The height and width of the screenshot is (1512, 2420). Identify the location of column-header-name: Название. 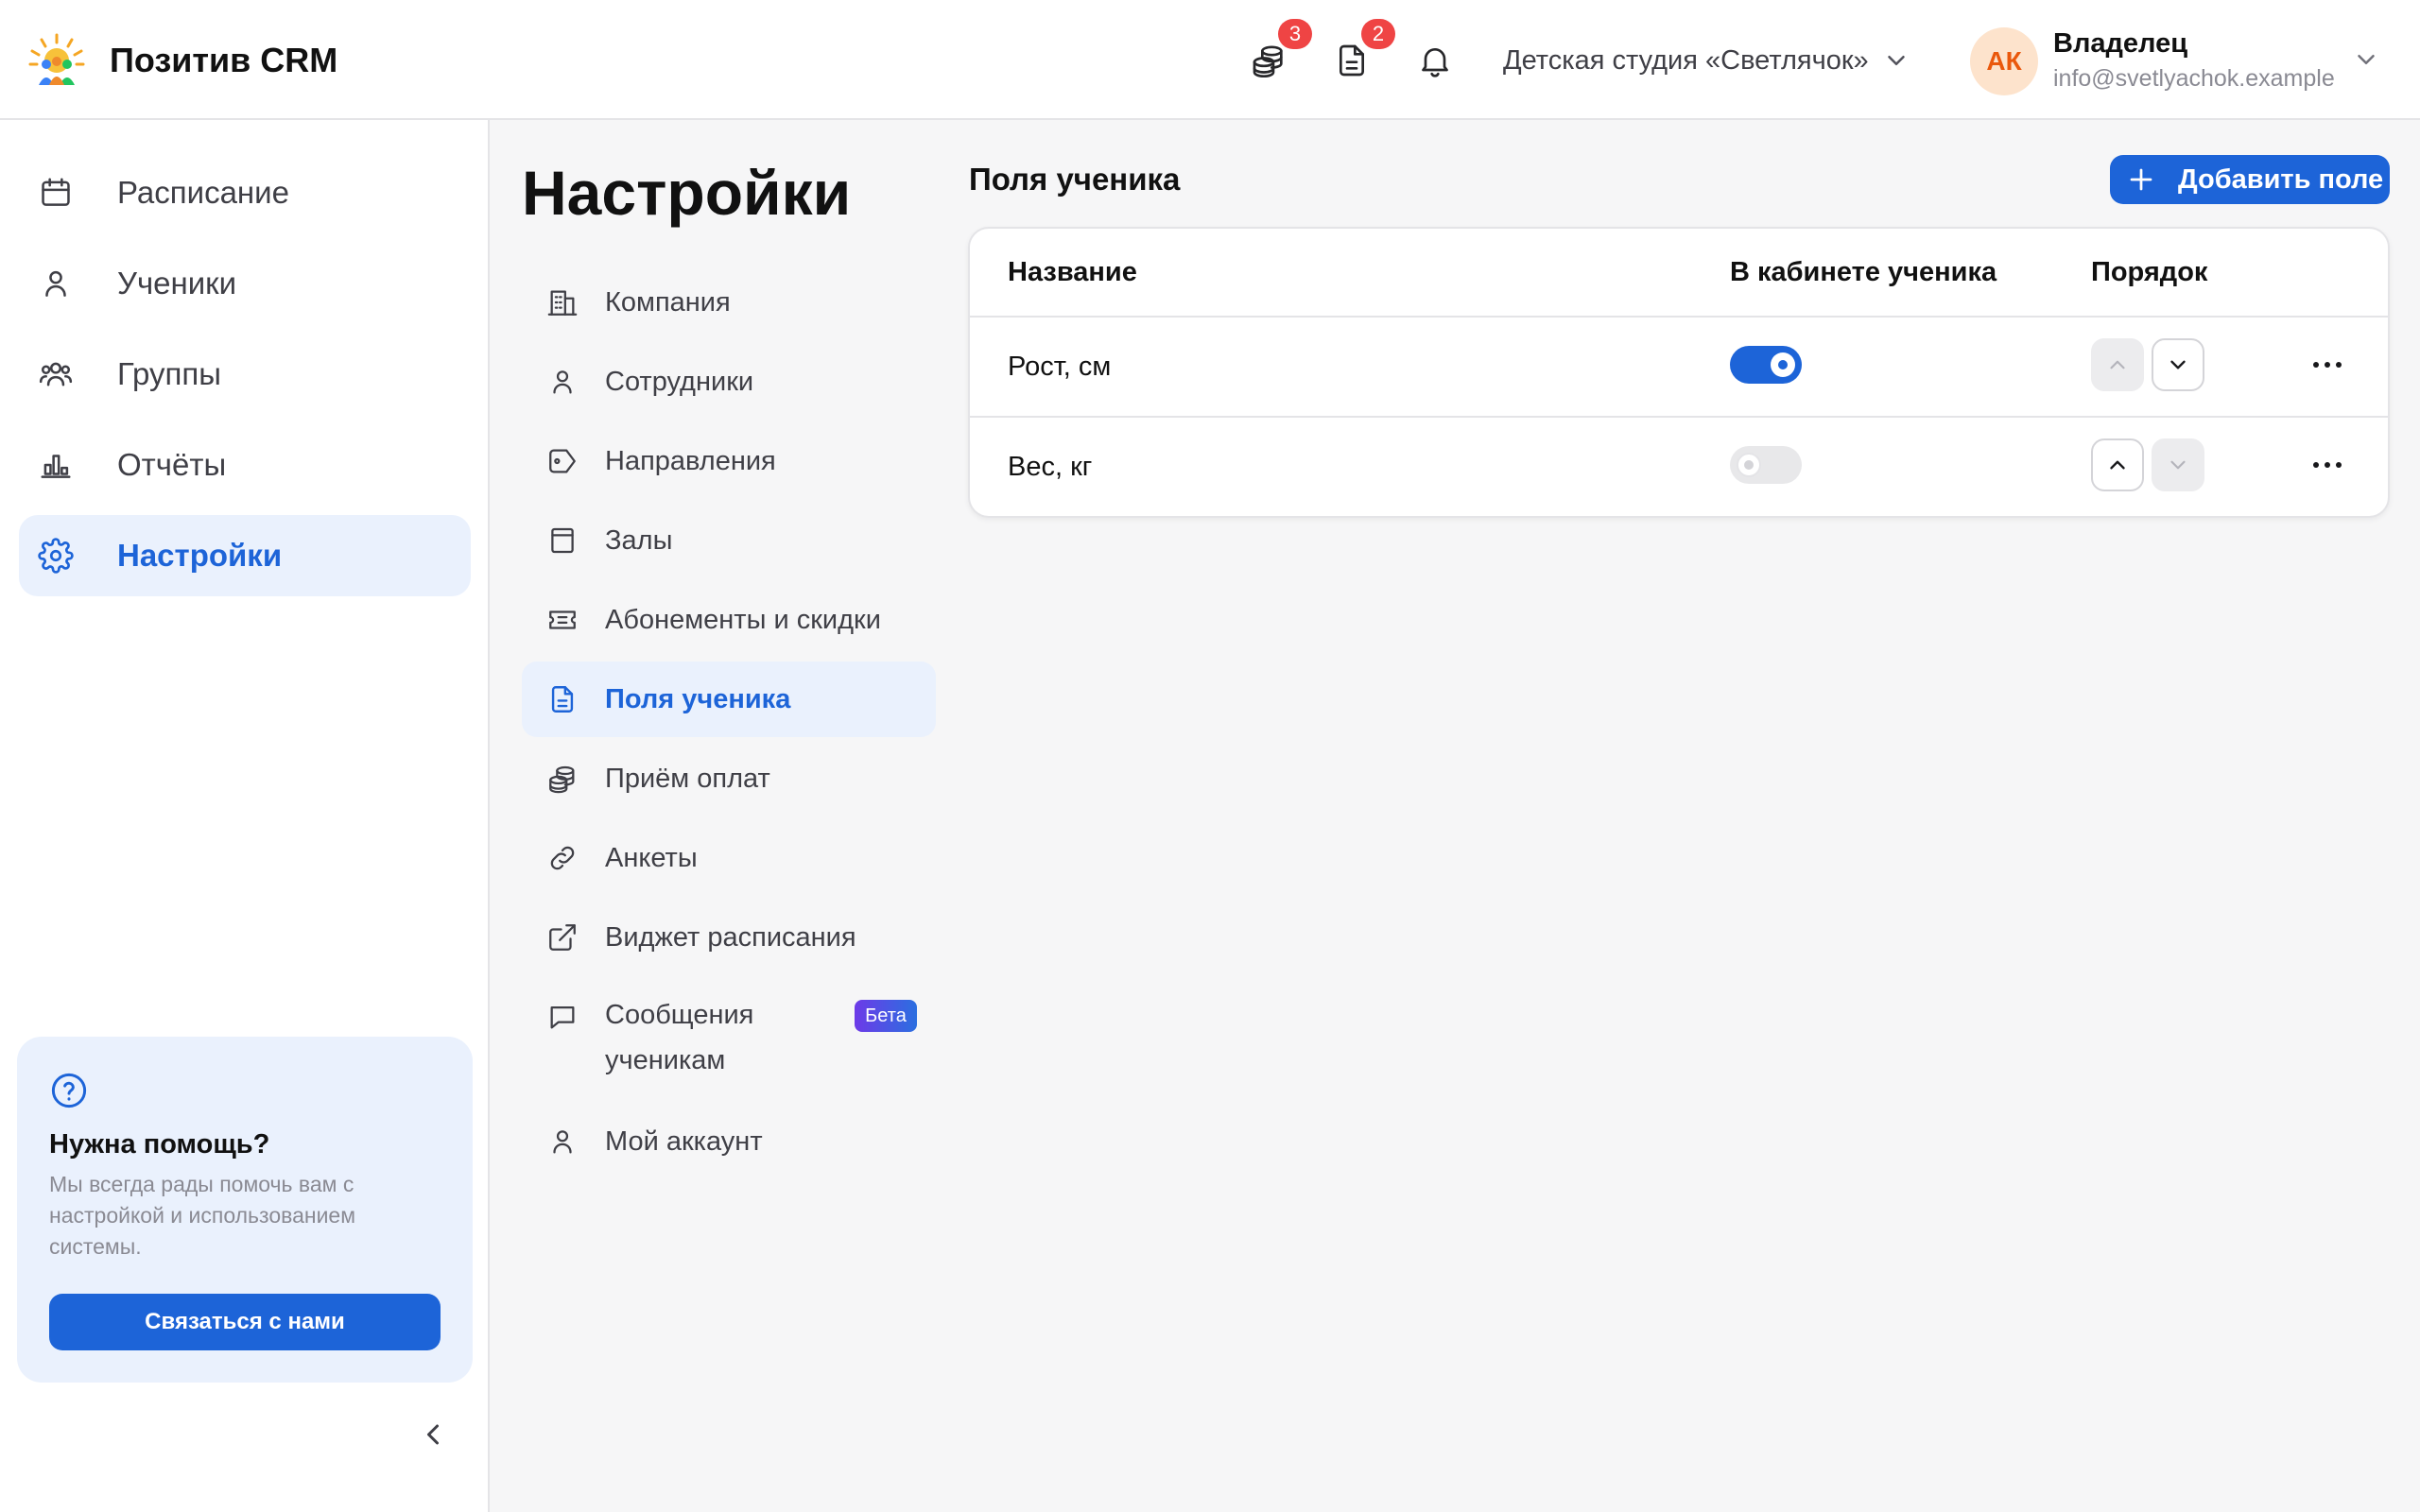
(1072, 272).